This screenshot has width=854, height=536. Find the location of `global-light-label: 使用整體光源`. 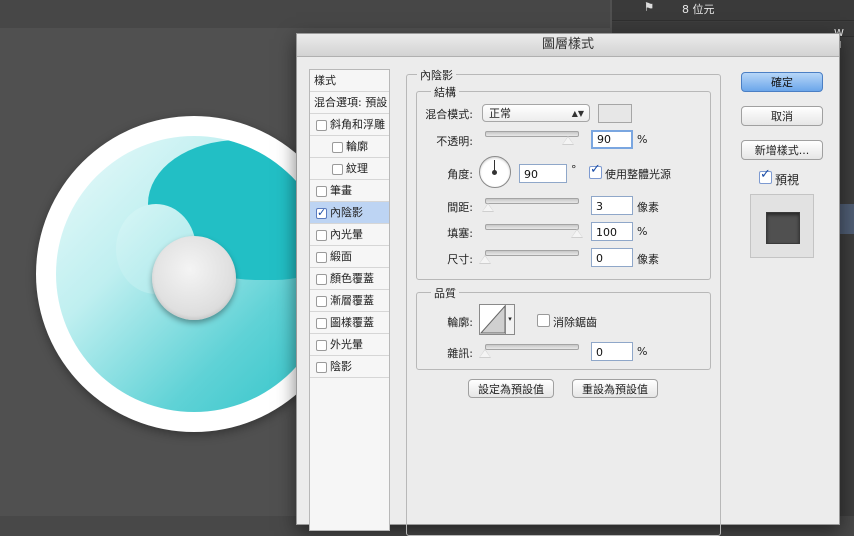

global-light-label: 使用整體光源 is located at coordinates (638, 174).